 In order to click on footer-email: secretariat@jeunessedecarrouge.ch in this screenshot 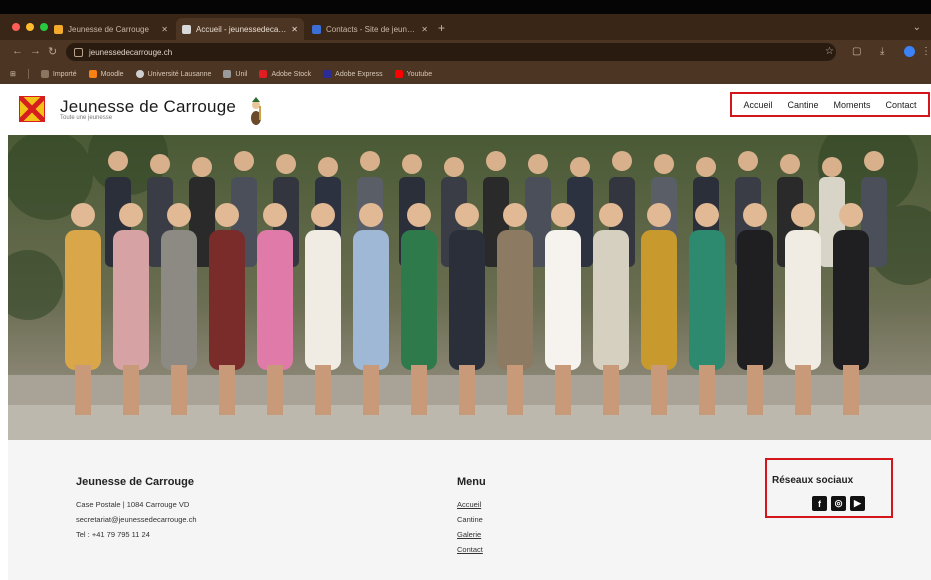, I will do `click(136, 519)`.